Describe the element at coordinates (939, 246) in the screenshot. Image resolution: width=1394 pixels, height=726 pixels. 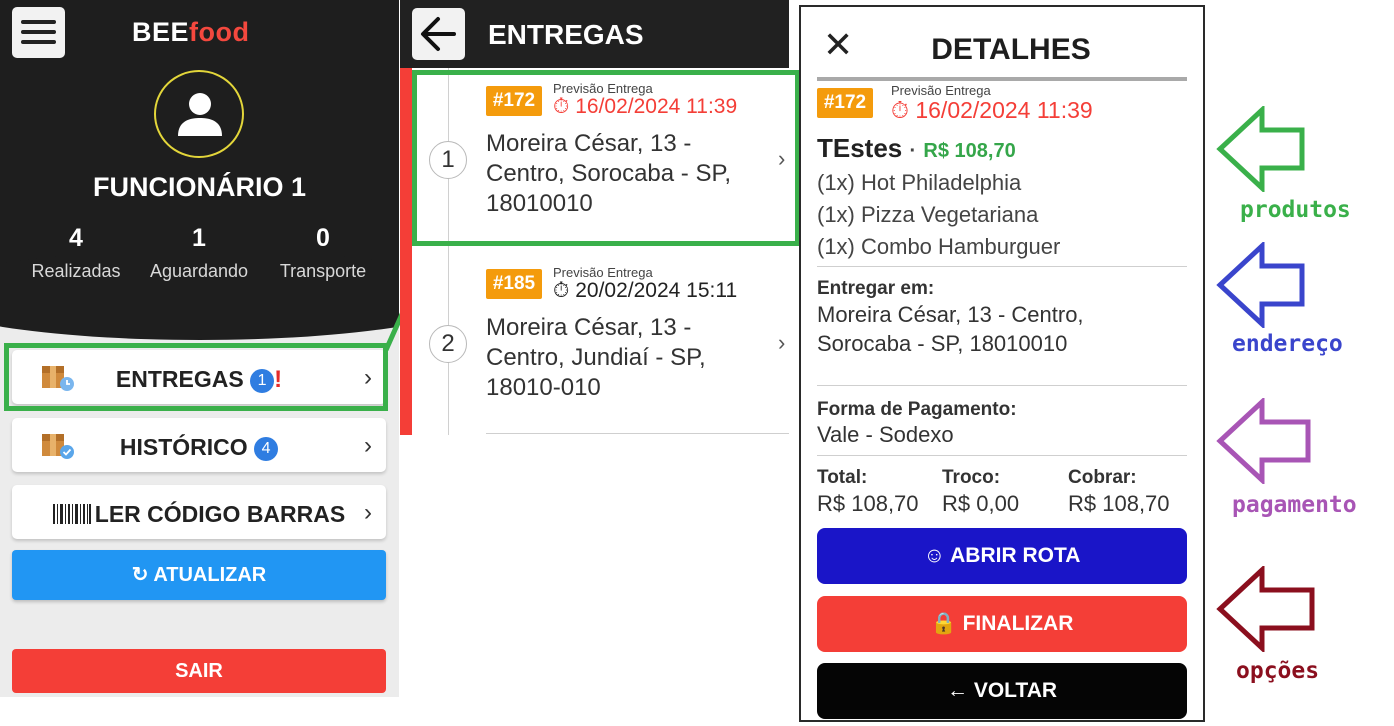
I see `product-item: (1x) Combo Hamburguer` at that location.